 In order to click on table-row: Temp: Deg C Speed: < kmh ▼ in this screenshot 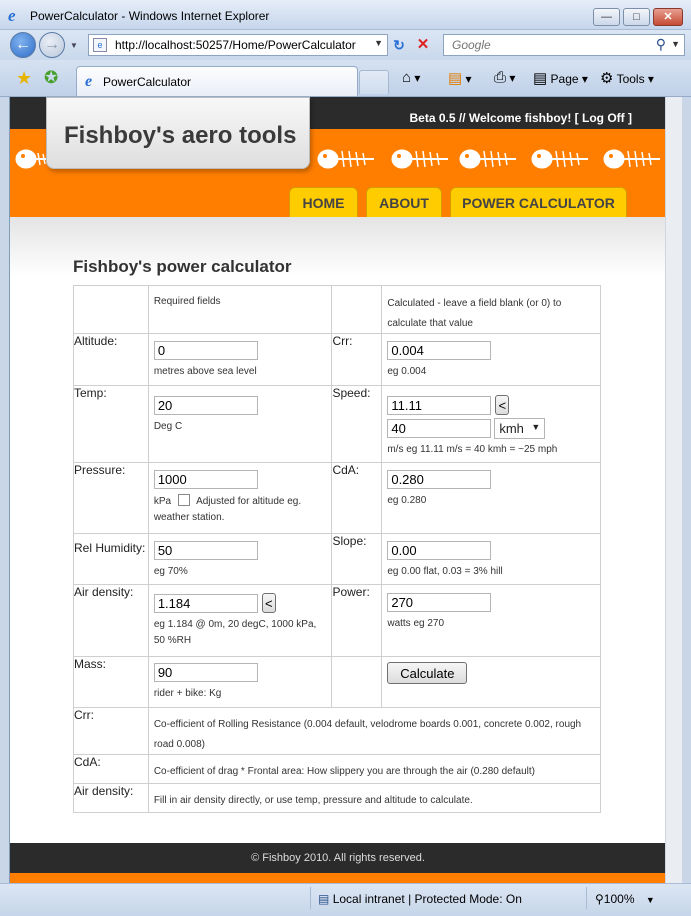, I will do `click(337, 424)`.